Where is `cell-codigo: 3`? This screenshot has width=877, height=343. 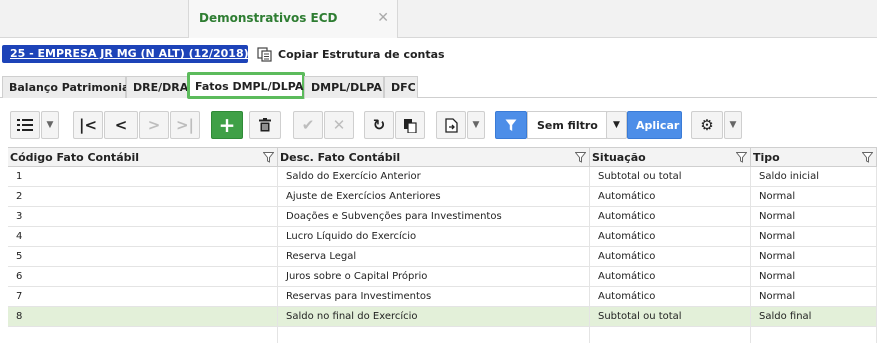 cell-codigo: 3 is located at coordinates (143, 217).